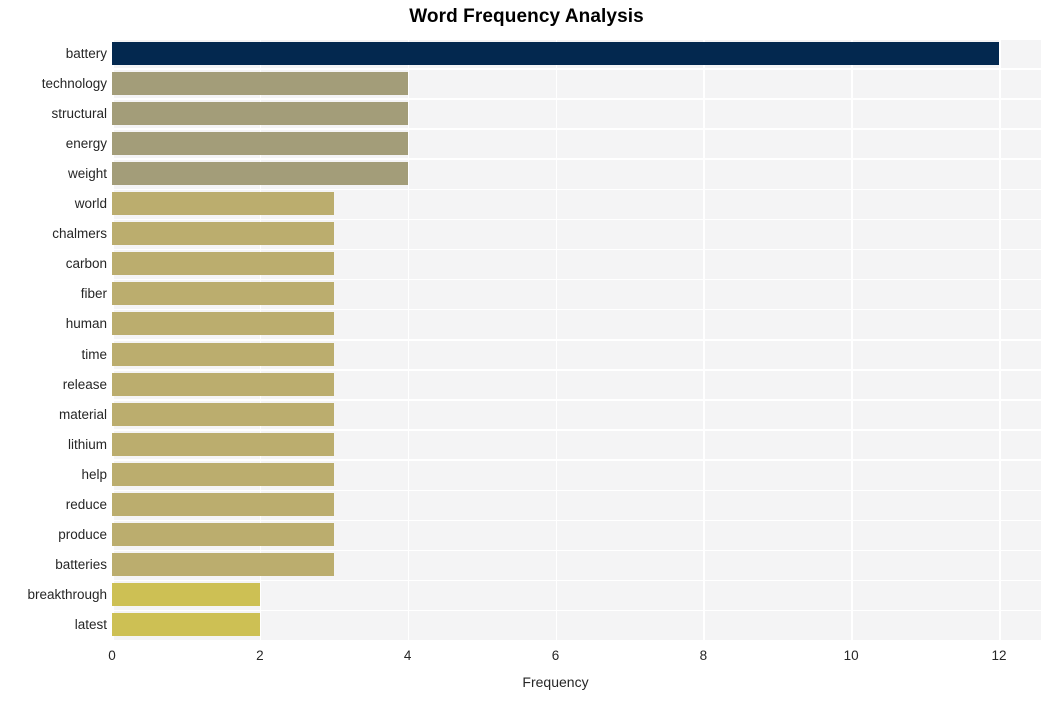 The height and width of the screenshot is (701, 1053). Describe the element at coordinates (82, 535) in the screenshot. I see `y-axis-tick-label: produce` at that location.